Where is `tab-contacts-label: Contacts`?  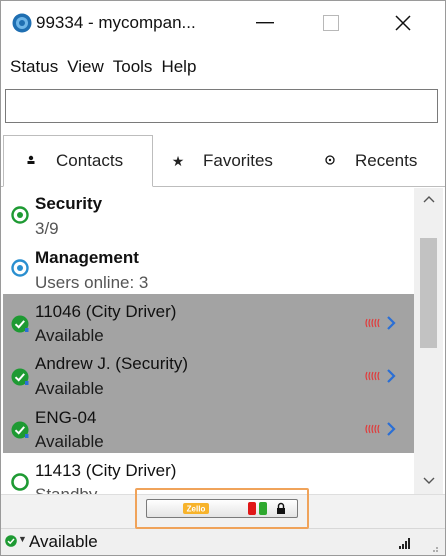
tab-contacts-label: Contacts is located at coordinates (90, 160).